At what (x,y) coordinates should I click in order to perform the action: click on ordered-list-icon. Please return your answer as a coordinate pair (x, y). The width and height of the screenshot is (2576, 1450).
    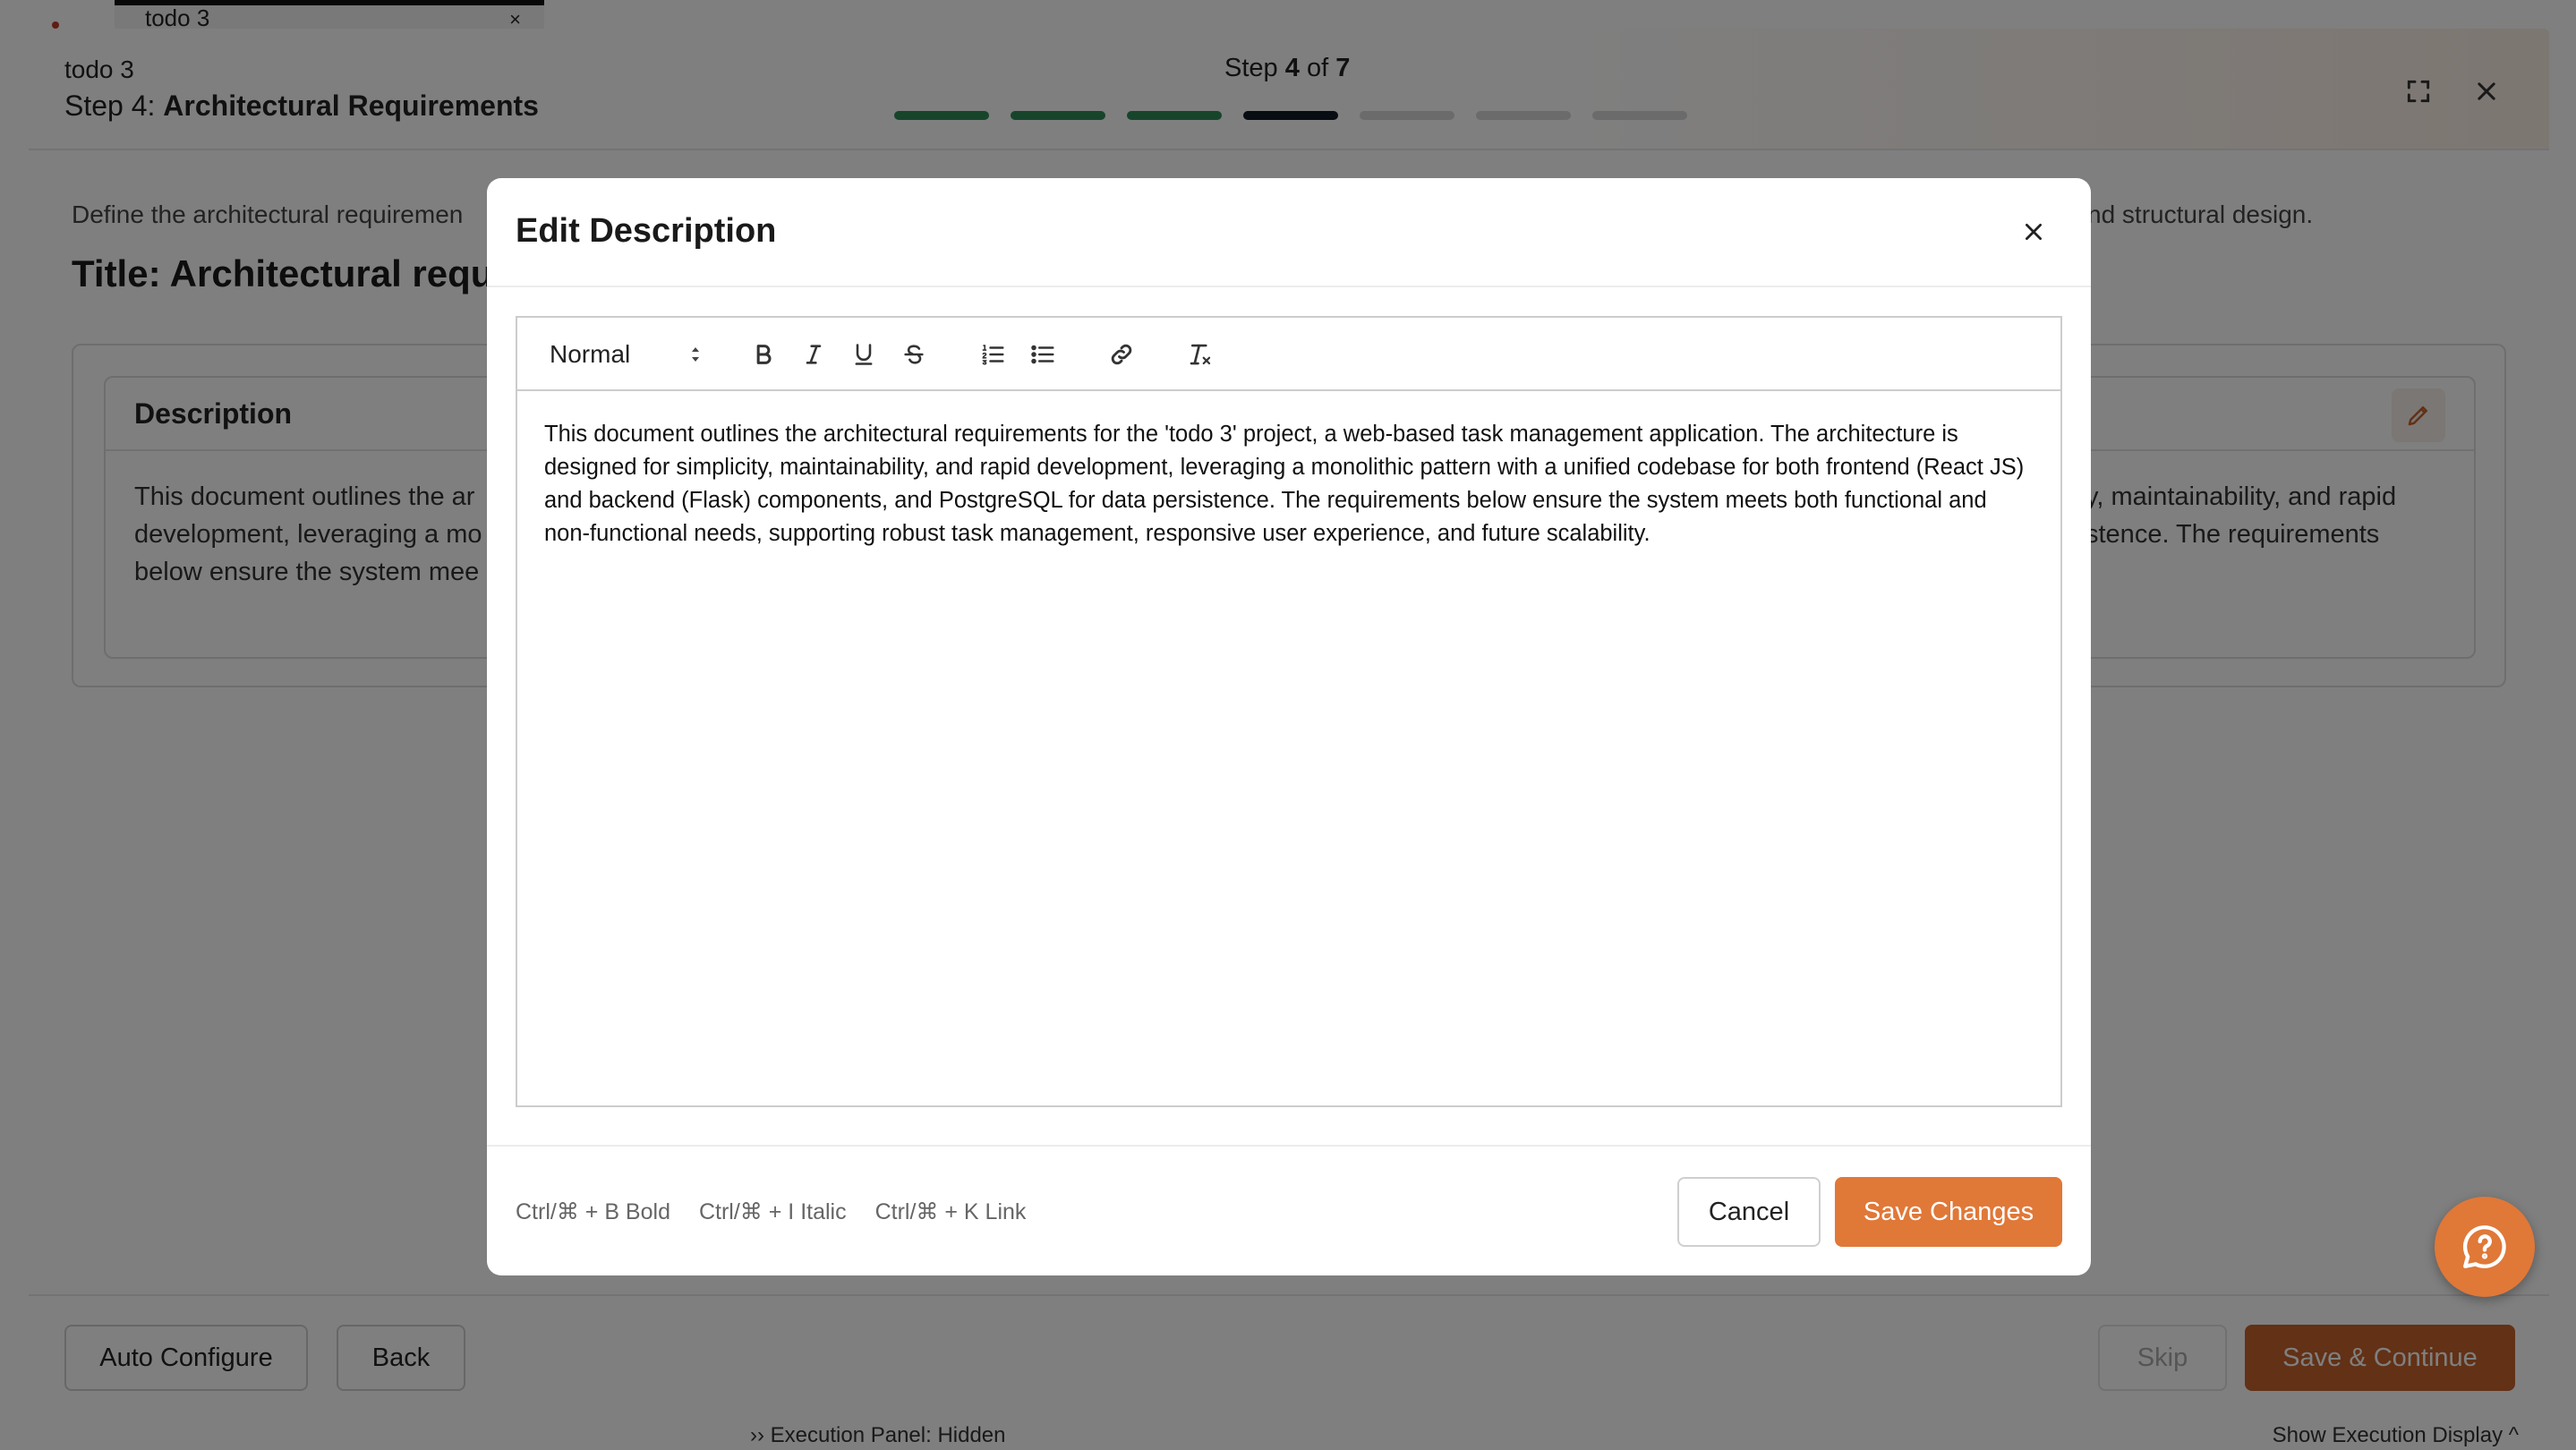
    Looking at the image, I should click on (993, 355).